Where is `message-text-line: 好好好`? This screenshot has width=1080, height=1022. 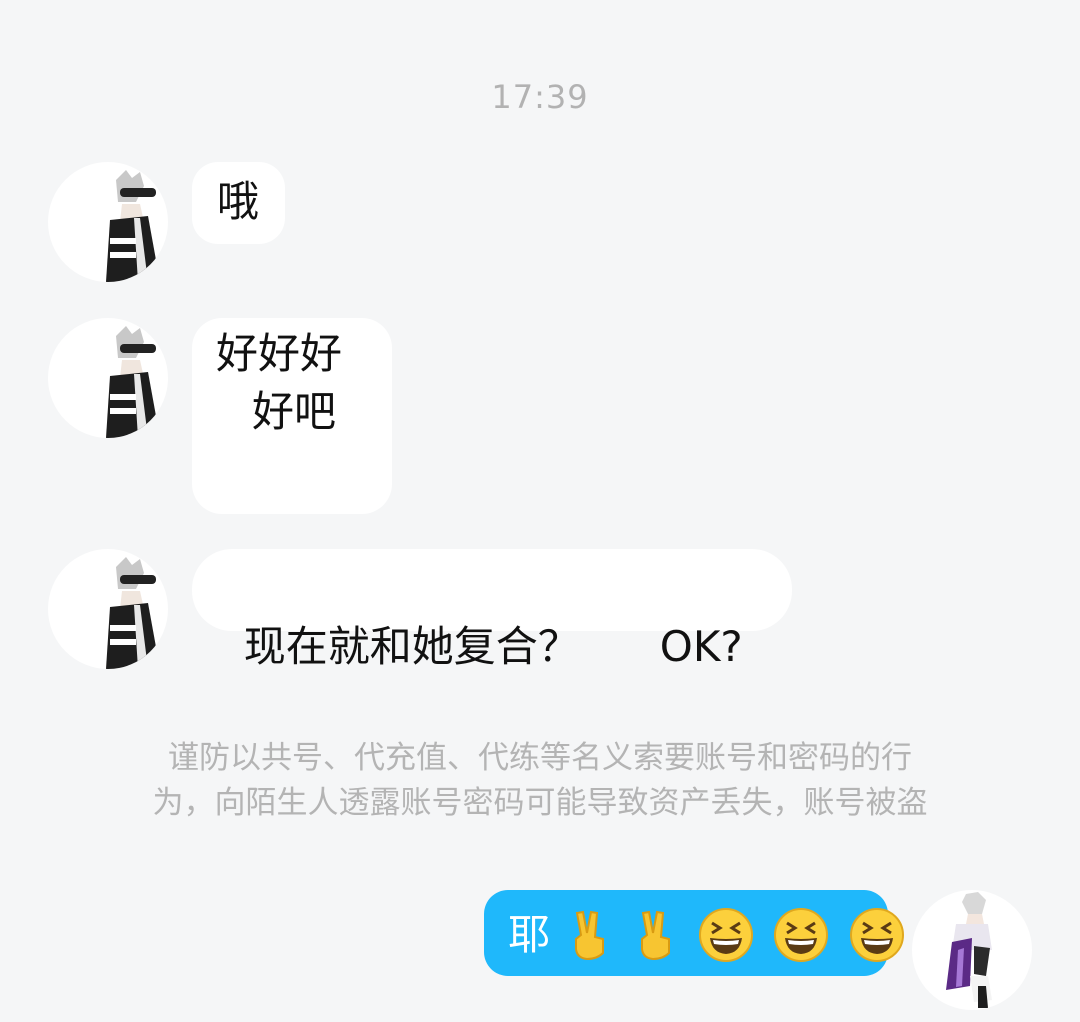
message-text-line: 好好好 is located at coordinates (279, 353).